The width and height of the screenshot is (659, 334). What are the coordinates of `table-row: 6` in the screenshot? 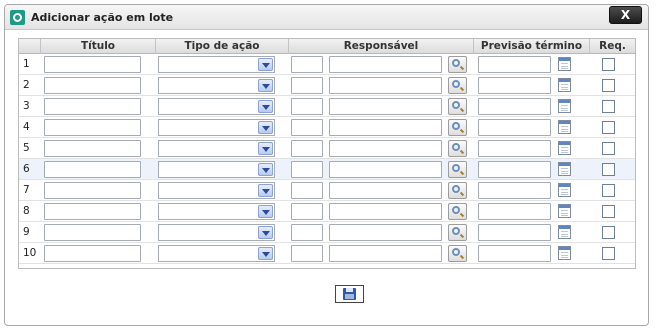 It's located at (327, 169).